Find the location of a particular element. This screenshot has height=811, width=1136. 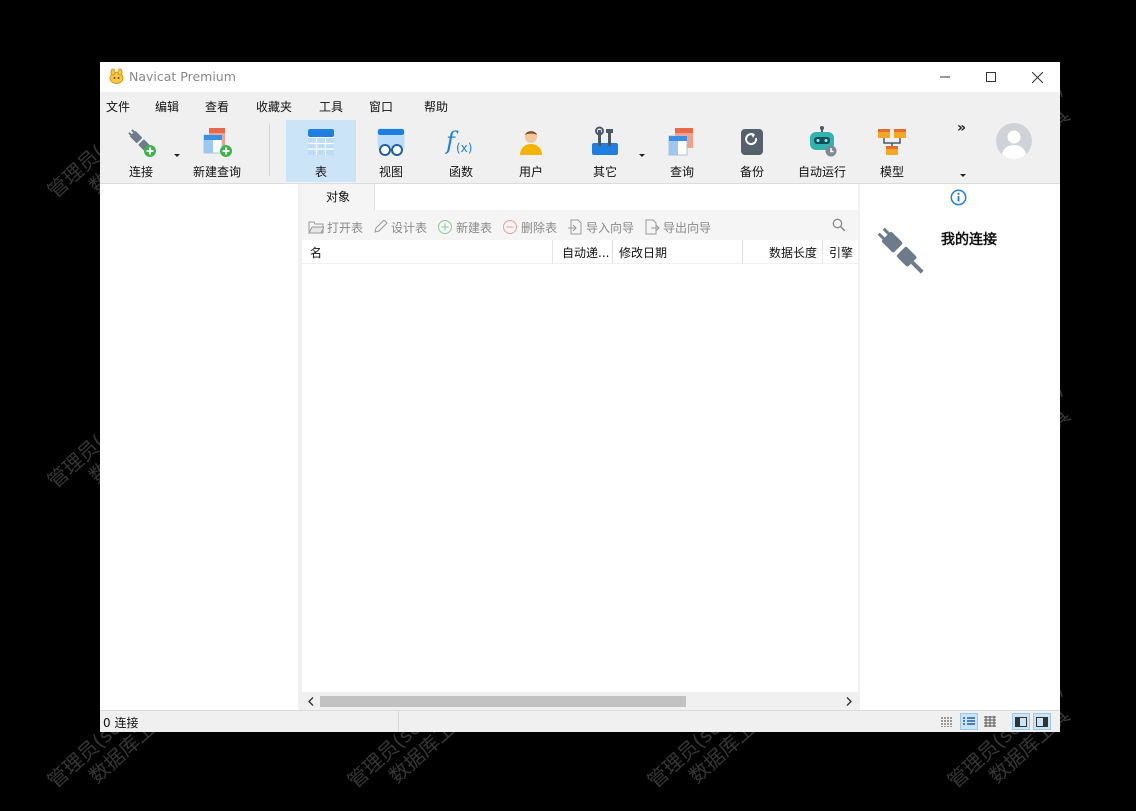

automation-button: 自动运行 is located at coordinates (822, 151).